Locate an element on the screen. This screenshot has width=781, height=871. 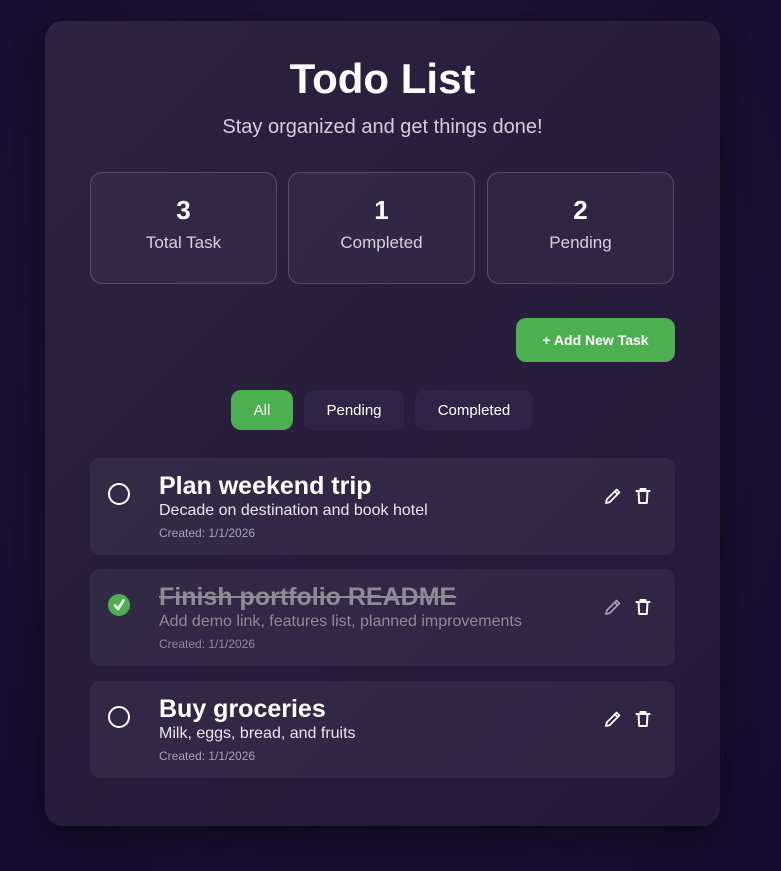
stat-value: 1 is located at coordinates (381, 210).